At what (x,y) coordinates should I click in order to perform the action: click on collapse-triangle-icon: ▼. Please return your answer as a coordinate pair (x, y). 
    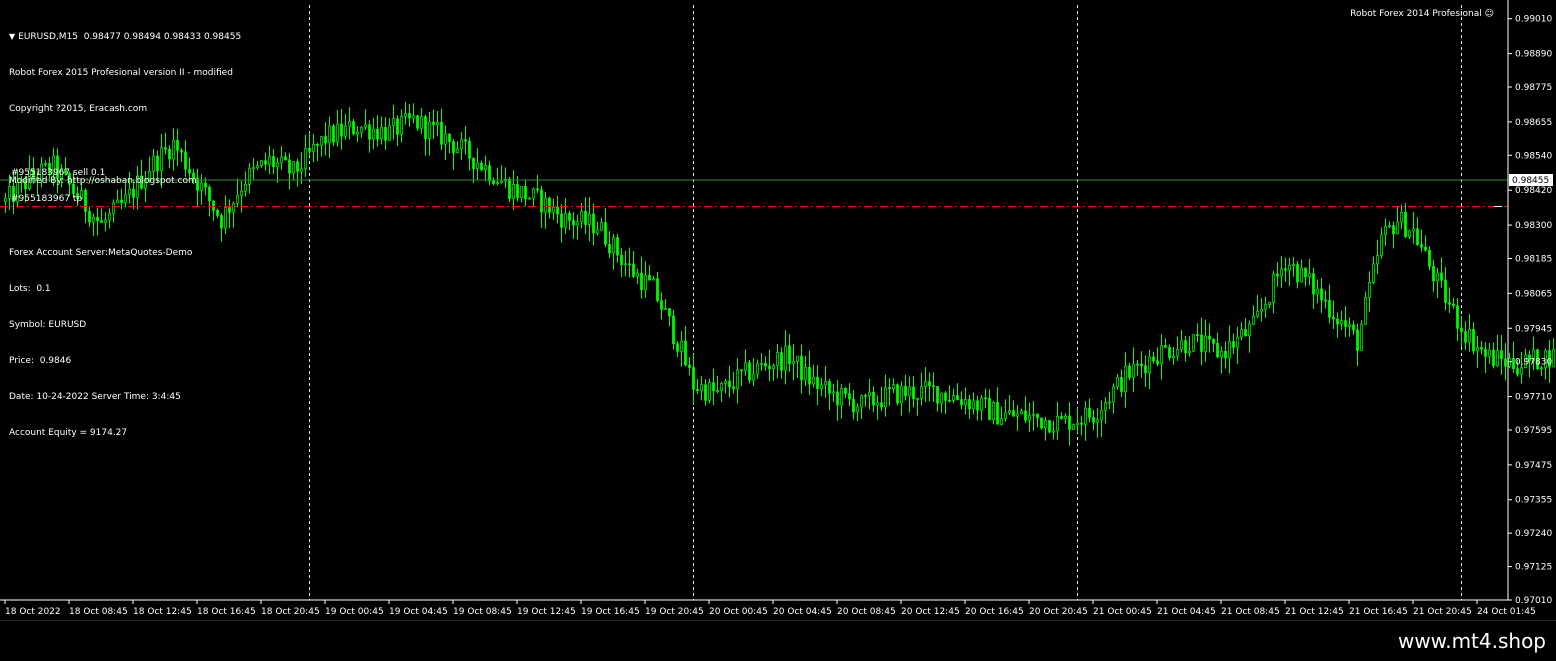
    Looking at the image, I should click on (12, 37).